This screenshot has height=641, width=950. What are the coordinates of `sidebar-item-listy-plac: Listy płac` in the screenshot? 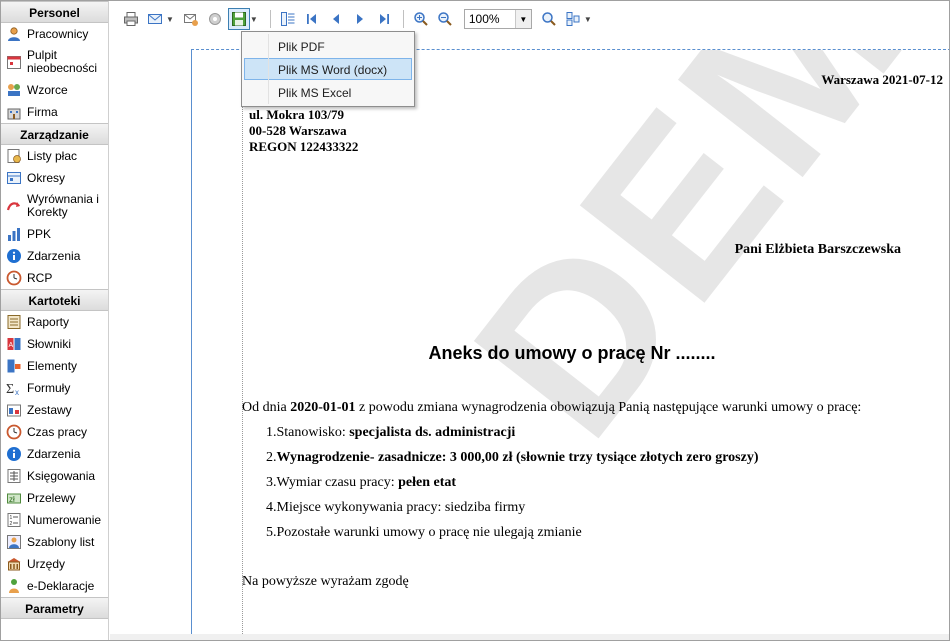 It's located at (54, 156).